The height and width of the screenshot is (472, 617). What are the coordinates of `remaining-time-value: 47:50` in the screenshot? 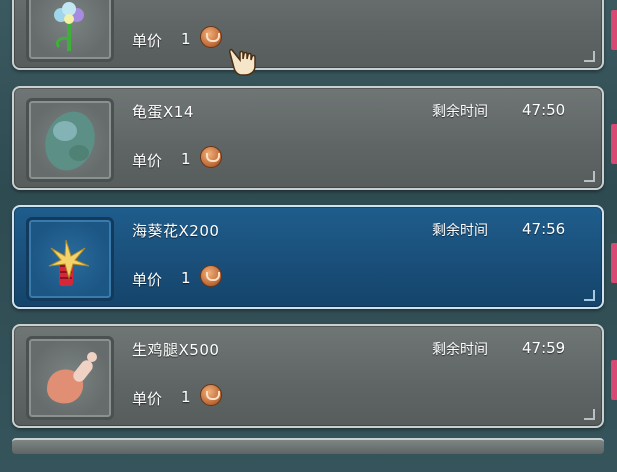 It's located at (544, 110).